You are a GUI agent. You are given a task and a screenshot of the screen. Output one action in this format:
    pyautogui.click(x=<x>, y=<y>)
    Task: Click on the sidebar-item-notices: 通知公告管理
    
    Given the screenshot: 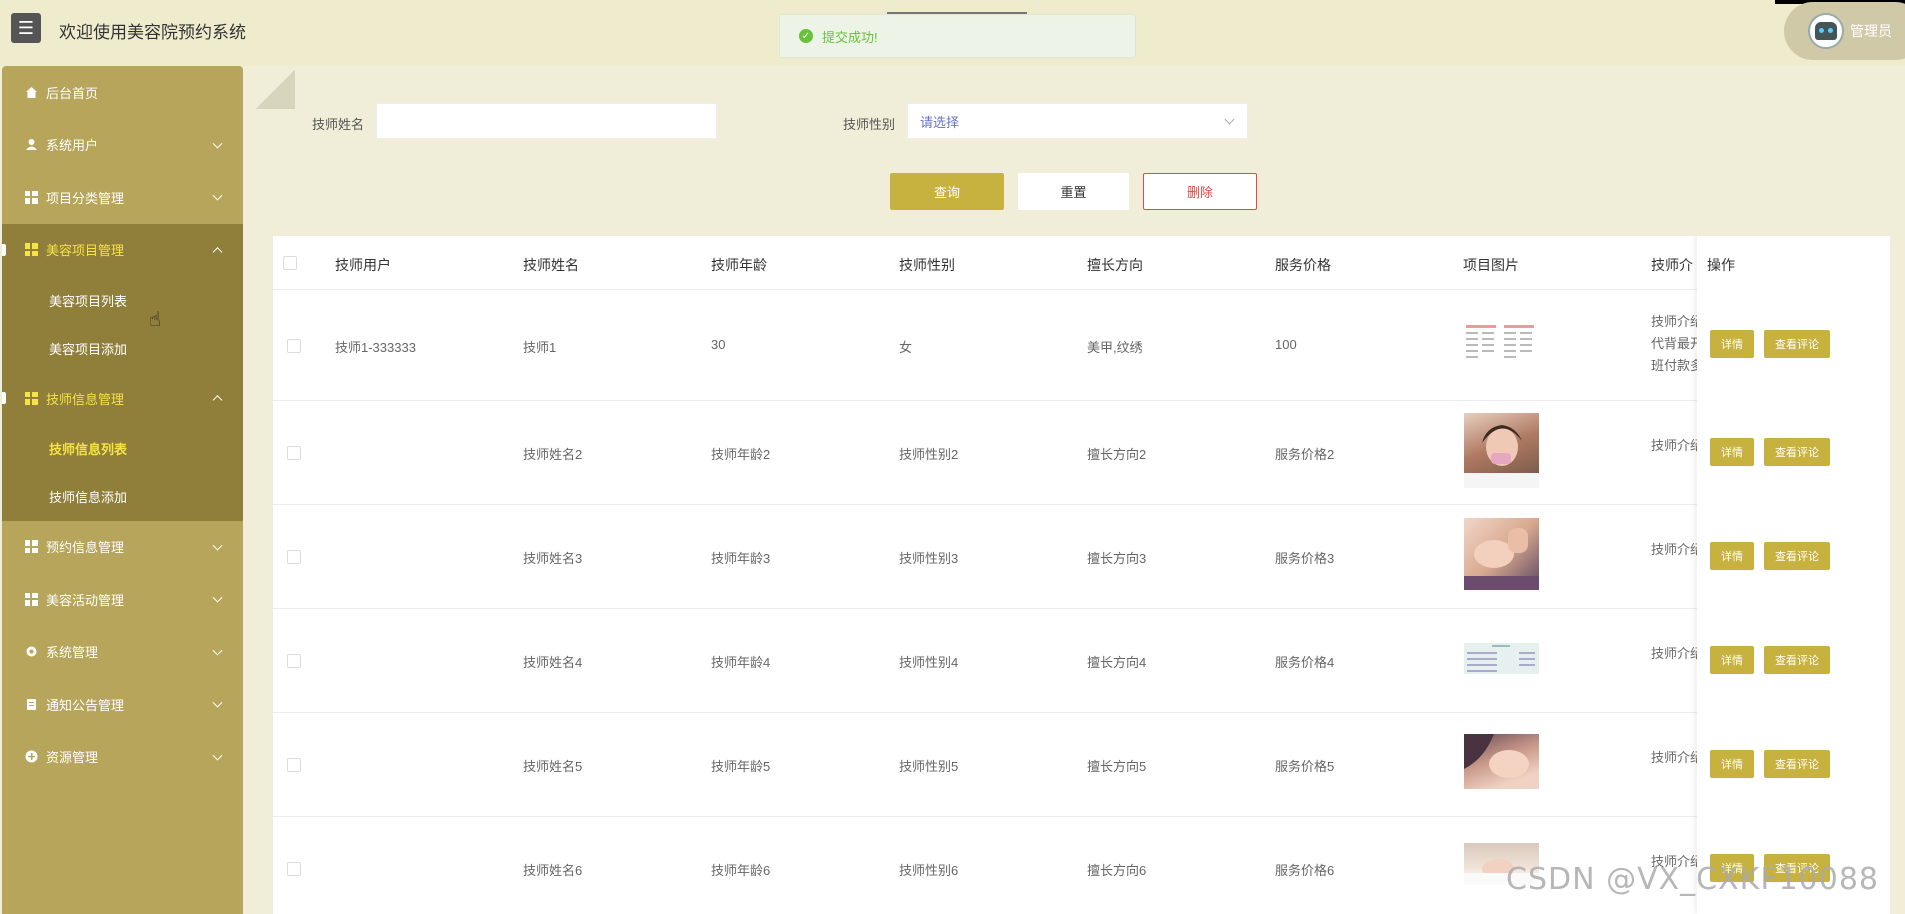 What is the action you would take?
    pyautogui.click(x=122, y=704)
    